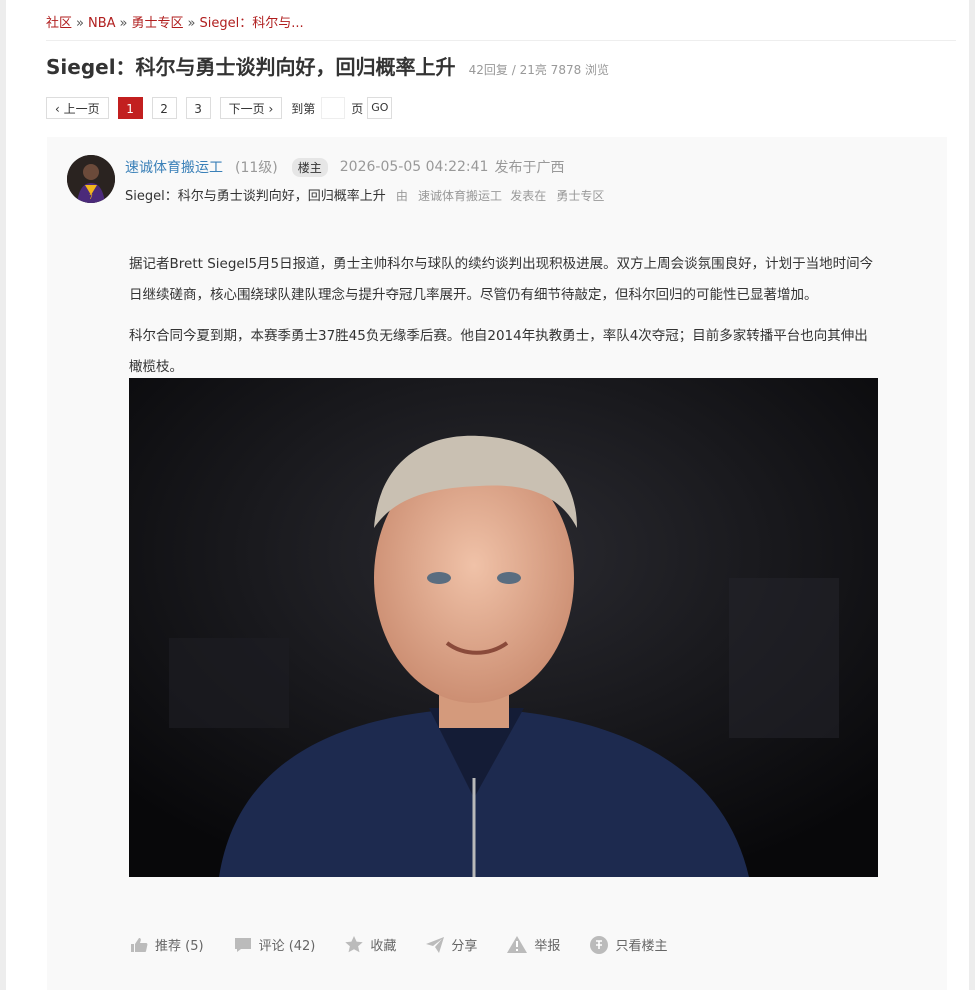  I want to click on favorite-button: 收藏, so click(370, 944).